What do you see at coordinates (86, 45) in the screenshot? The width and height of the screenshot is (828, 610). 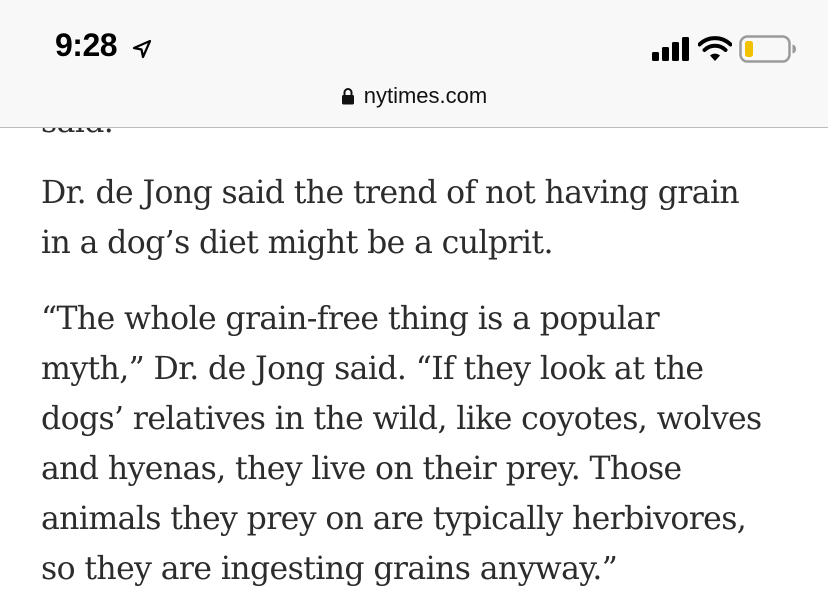 I see `status-time: 9:28` at bounding box center [86, 45].